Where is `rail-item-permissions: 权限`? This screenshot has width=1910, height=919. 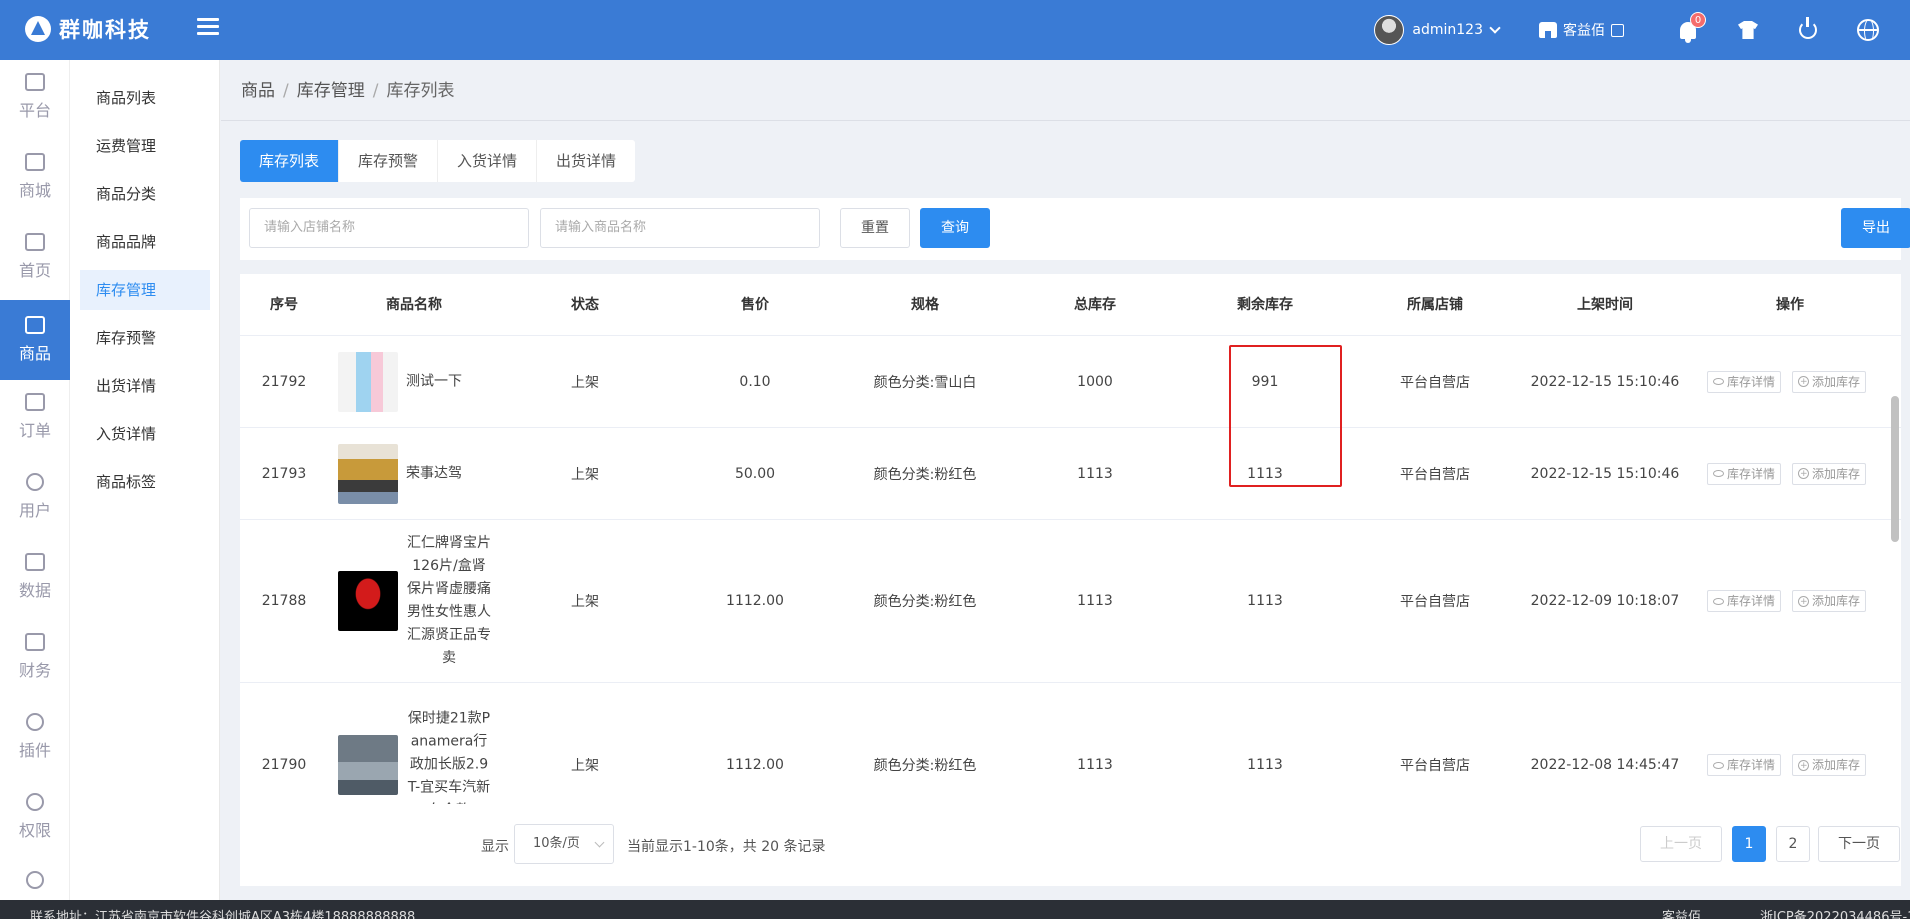 rail-item-permissions: 权限 is located at coordinates (35, 817).